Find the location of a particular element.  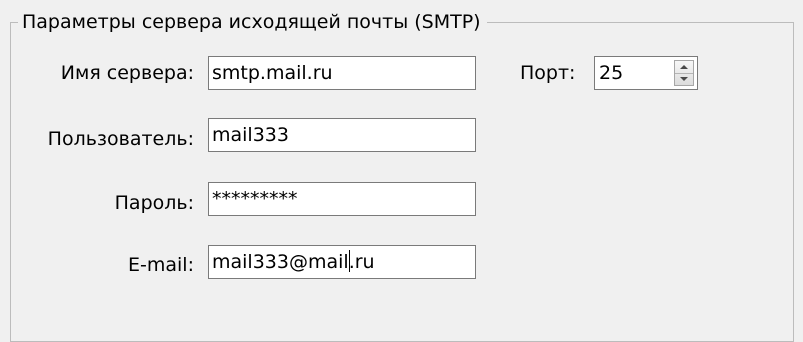

email-input: mail333@mail.ru is located at coordinates (342, 262).